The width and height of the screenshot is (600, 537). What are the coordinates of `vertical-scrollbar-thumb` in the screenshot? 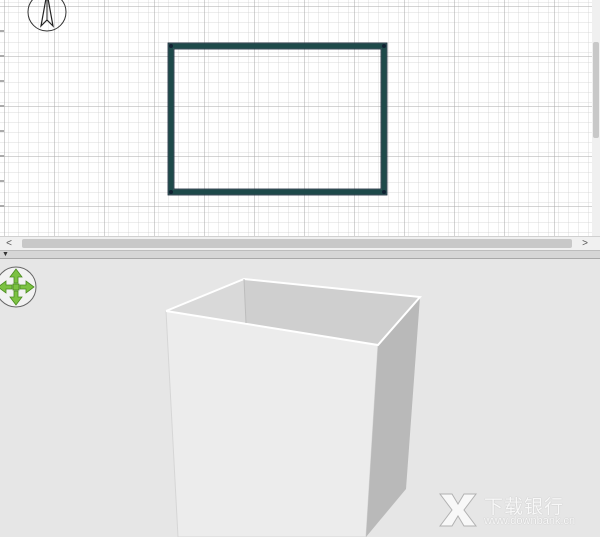 It's located at (596, 90).